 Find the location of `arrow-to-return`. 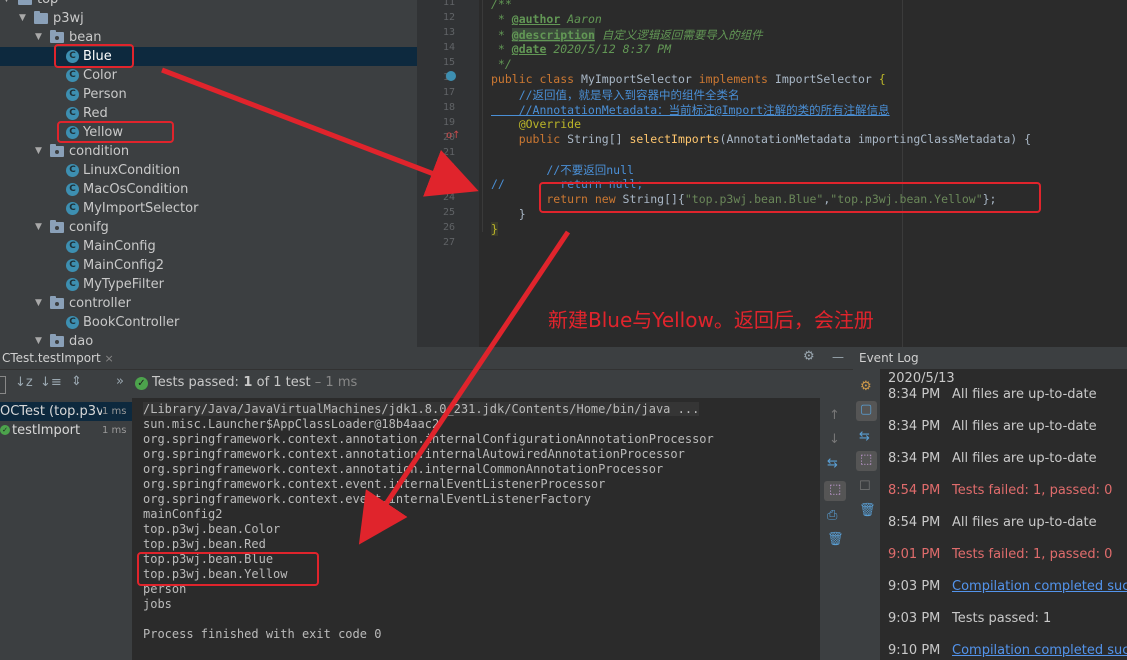

arrow-to-return is located at coordinates (320, 132).